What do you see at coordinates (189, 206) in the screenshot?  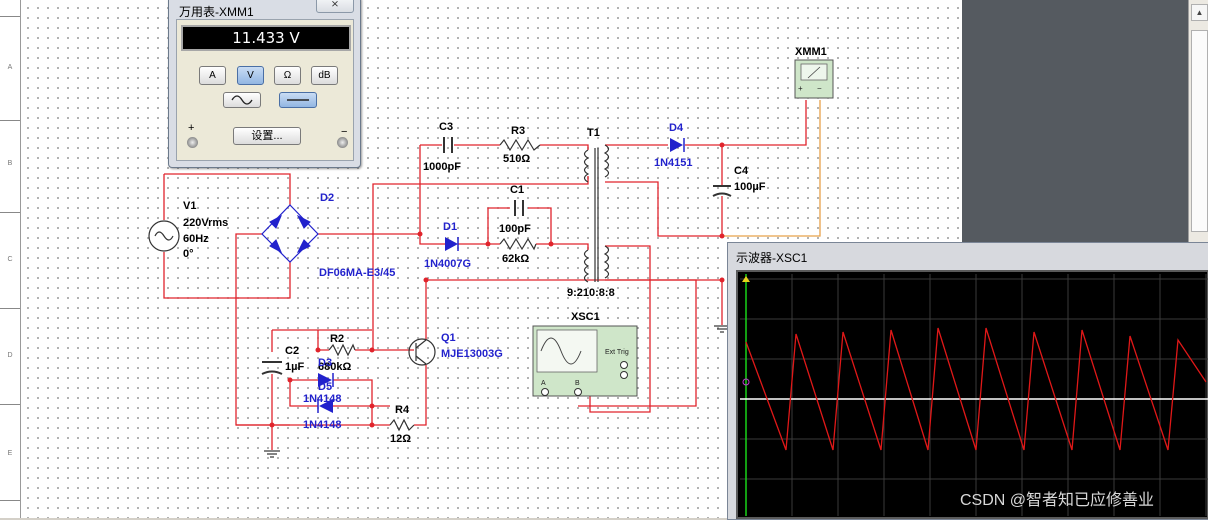 I see `v1-ref: V1` at bounding box center [189, 206].